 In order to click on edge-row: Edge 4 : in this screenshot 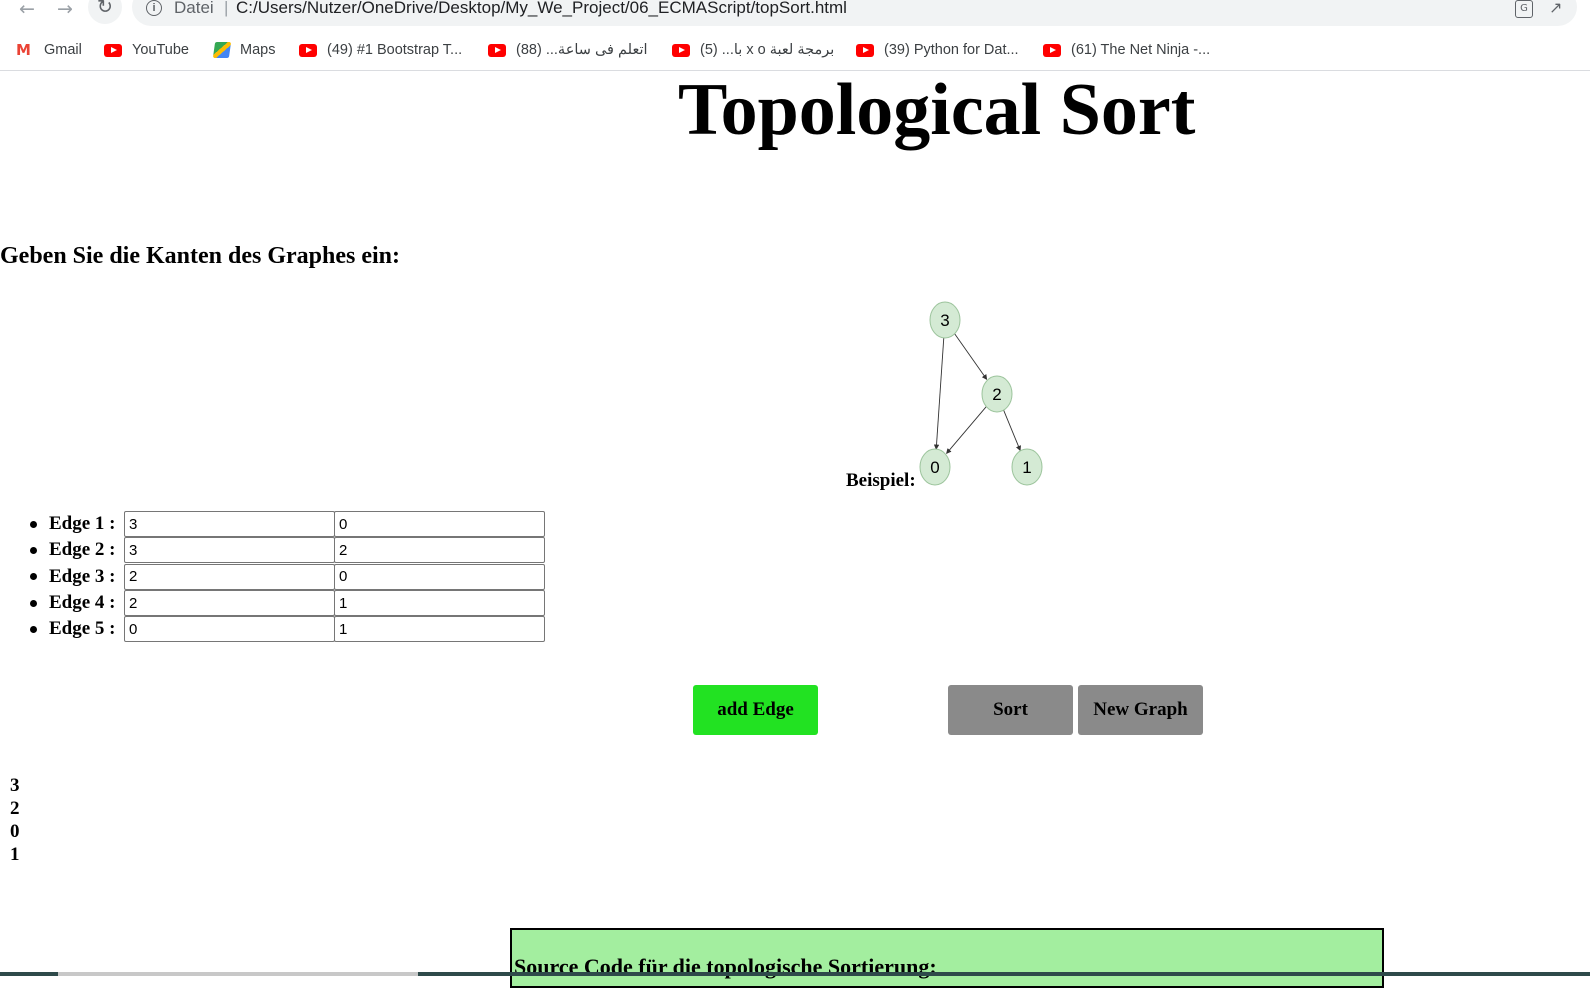, I will do `click(286, 603)`.